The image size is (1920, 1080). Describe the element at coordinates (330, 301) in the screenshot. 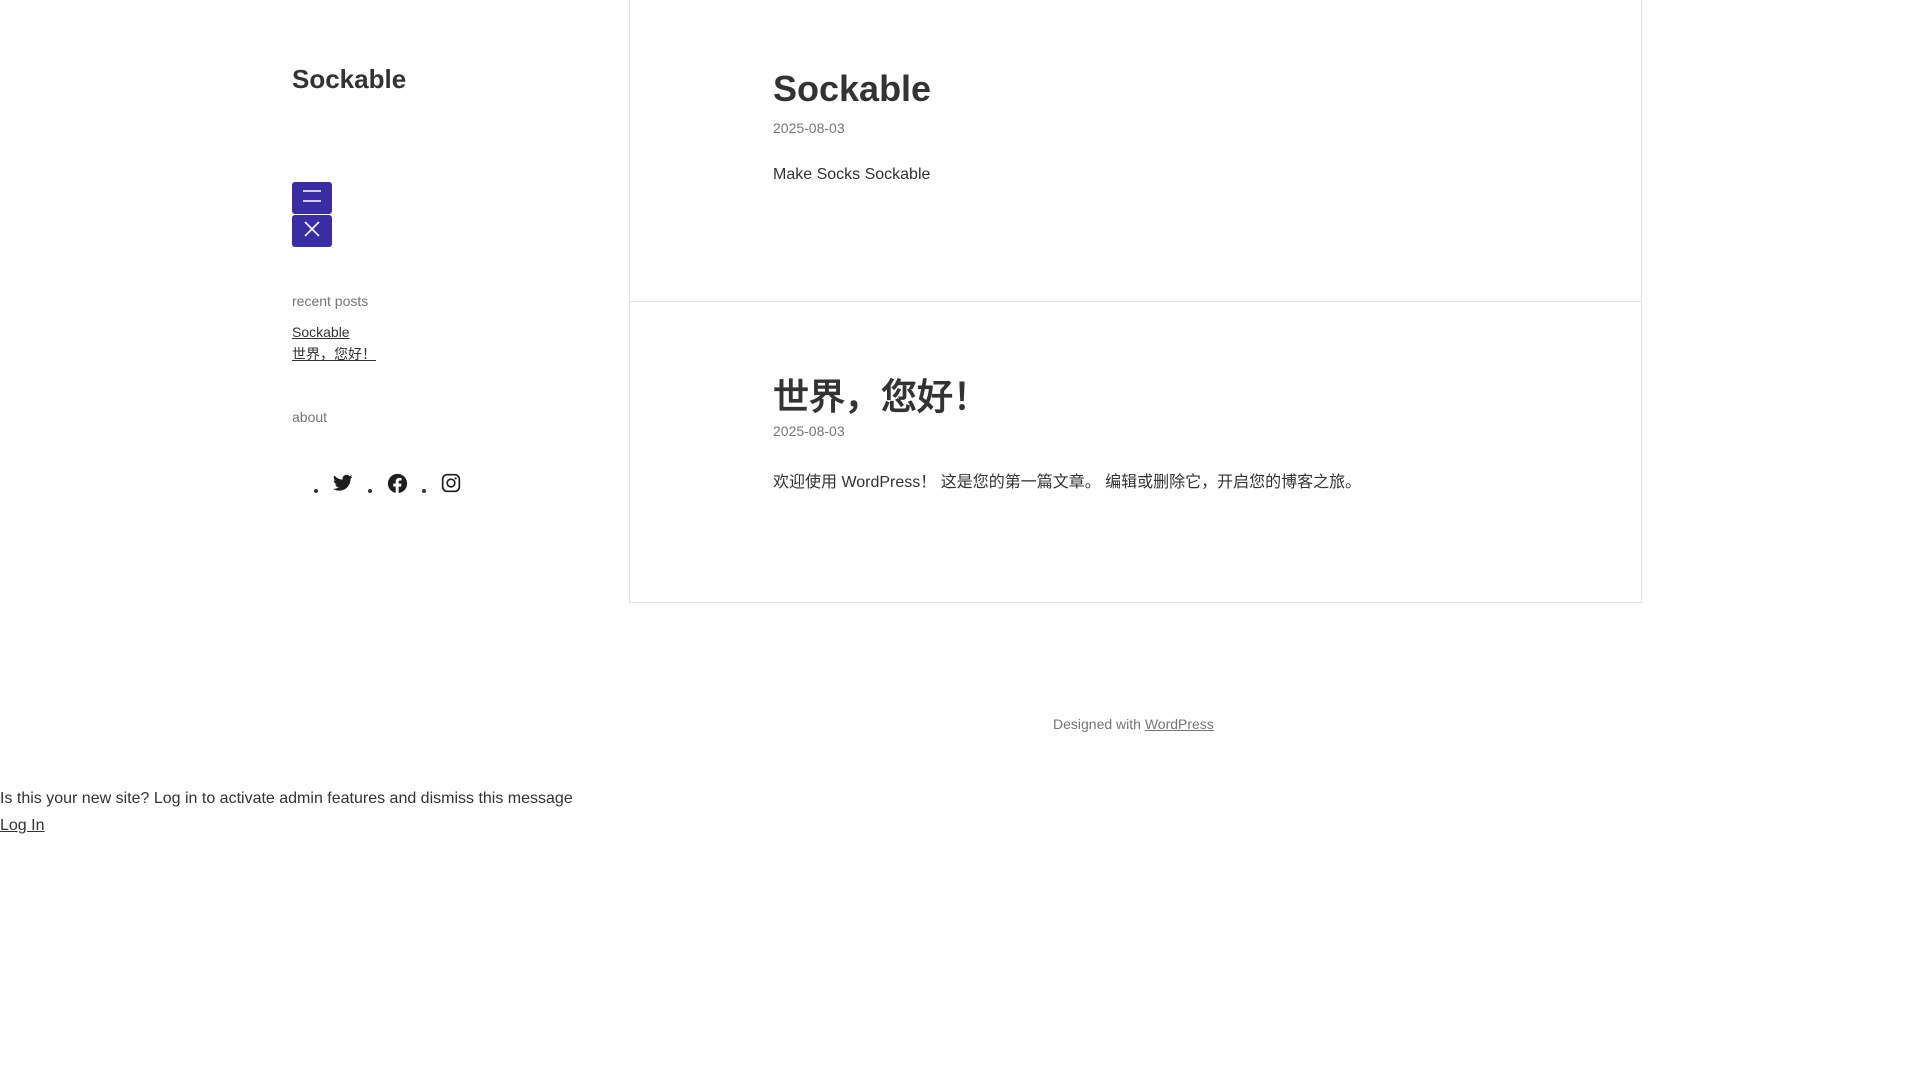

I see `recent-posts-heading: recent posts` at that location.